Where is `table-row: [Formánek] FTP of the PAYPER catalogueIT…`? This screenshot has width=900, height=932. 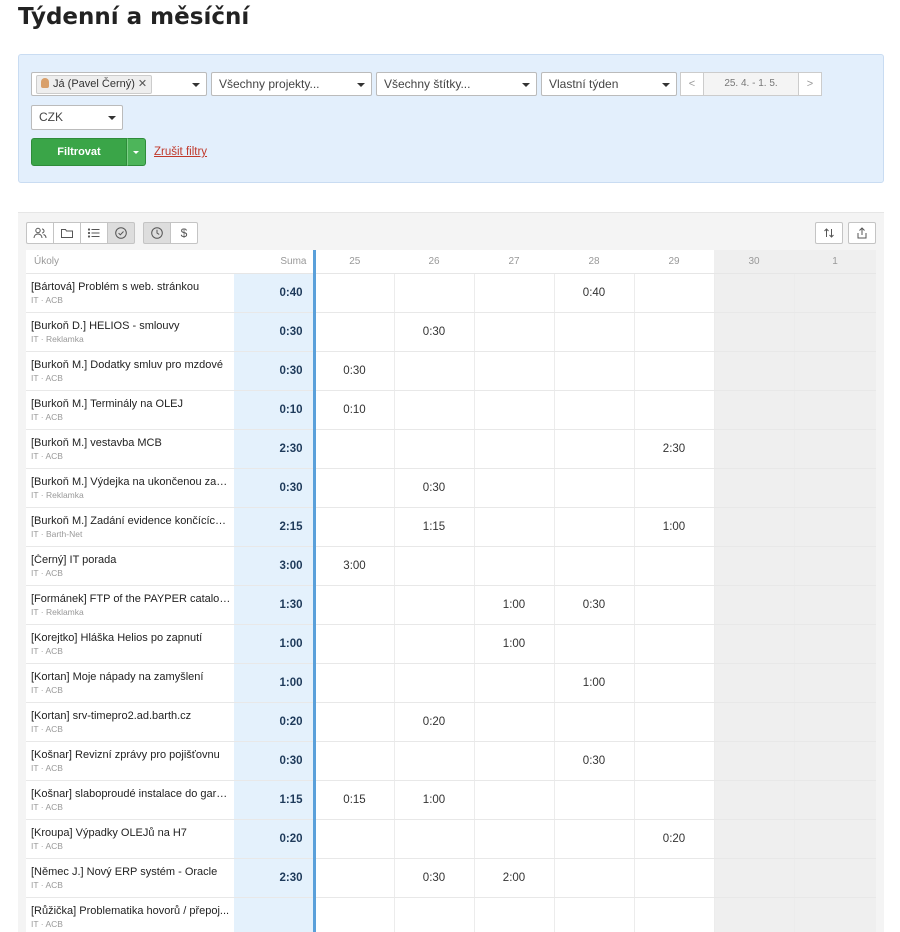
table-row: [Formánek] FTP of the PAYPER catalogueIT… is located at coordinates (451, 605).